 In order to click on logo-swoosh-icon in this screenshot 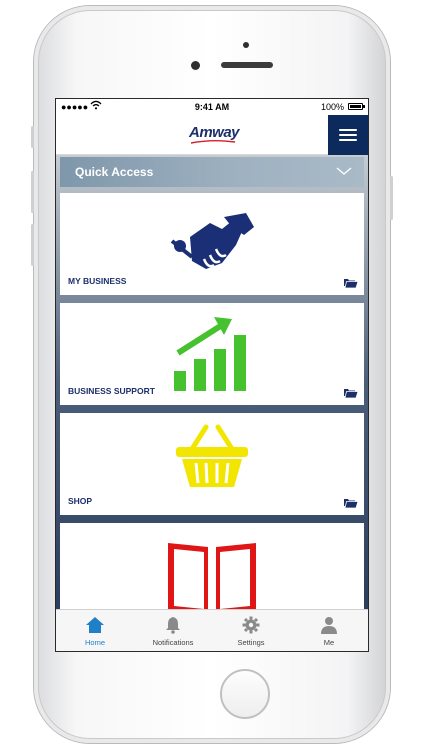, I will do `click(213, 142)`.